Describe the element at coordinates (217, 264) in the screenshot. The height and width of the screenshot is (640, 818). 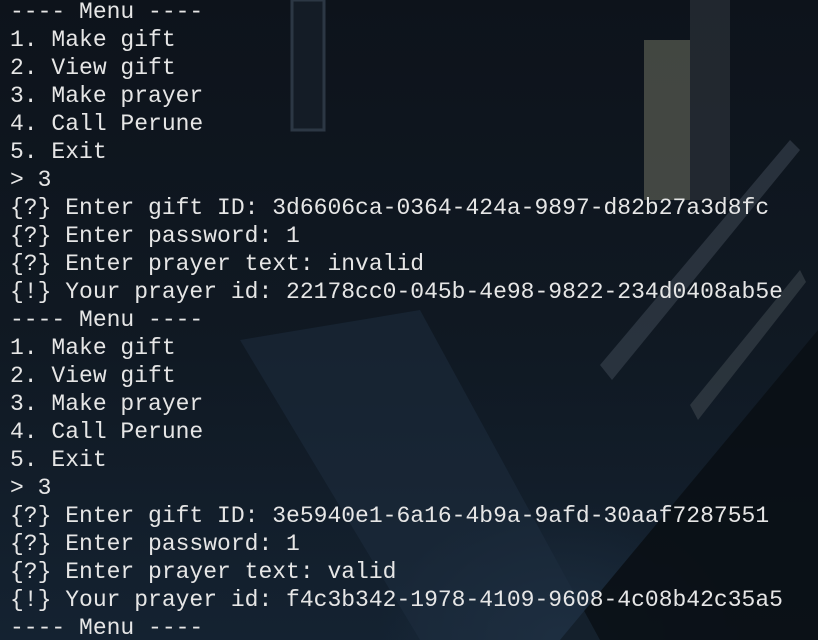
I see `terminal-line: {?} Enter prayer text: invalid` at that location.